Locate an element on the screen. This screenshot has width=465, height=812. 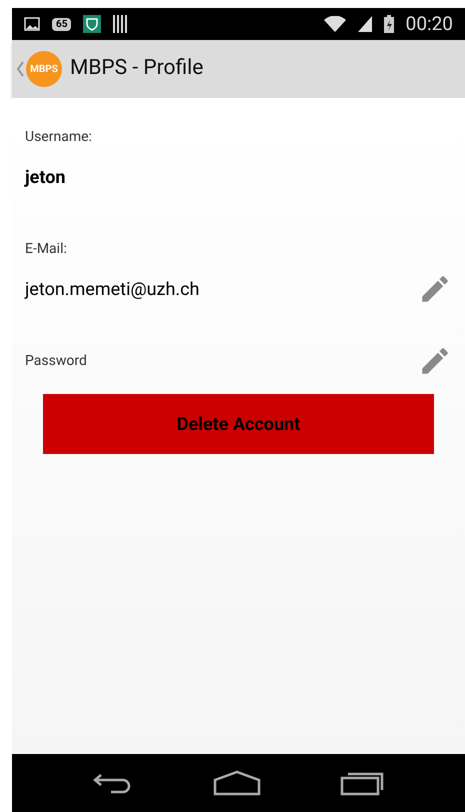
home-icon is located at coordinates (237, 783).